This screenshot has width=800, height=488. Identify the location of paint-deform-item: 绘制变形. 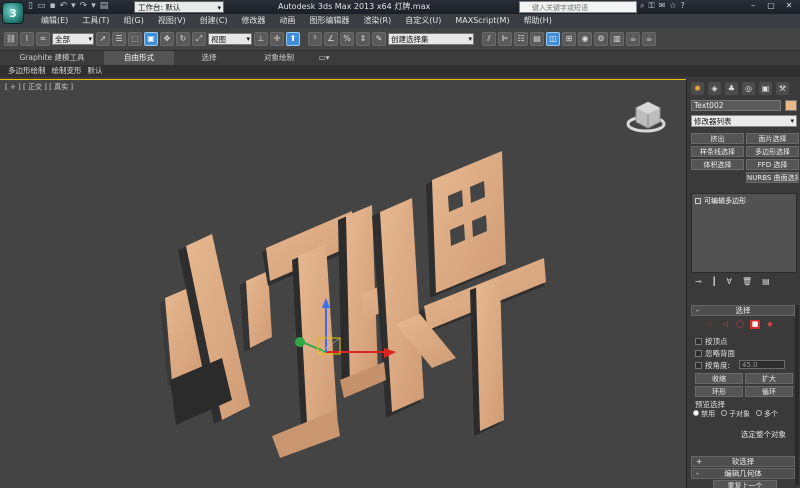
(67, 71).